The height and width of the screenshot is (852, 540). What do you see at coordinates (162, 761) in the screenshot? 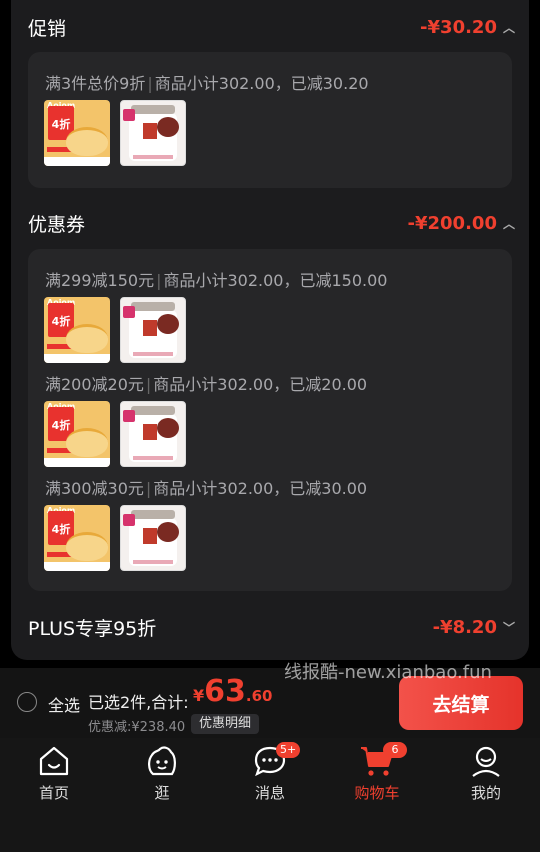
I see `stroll-icon` at bounding box center [162, 761].